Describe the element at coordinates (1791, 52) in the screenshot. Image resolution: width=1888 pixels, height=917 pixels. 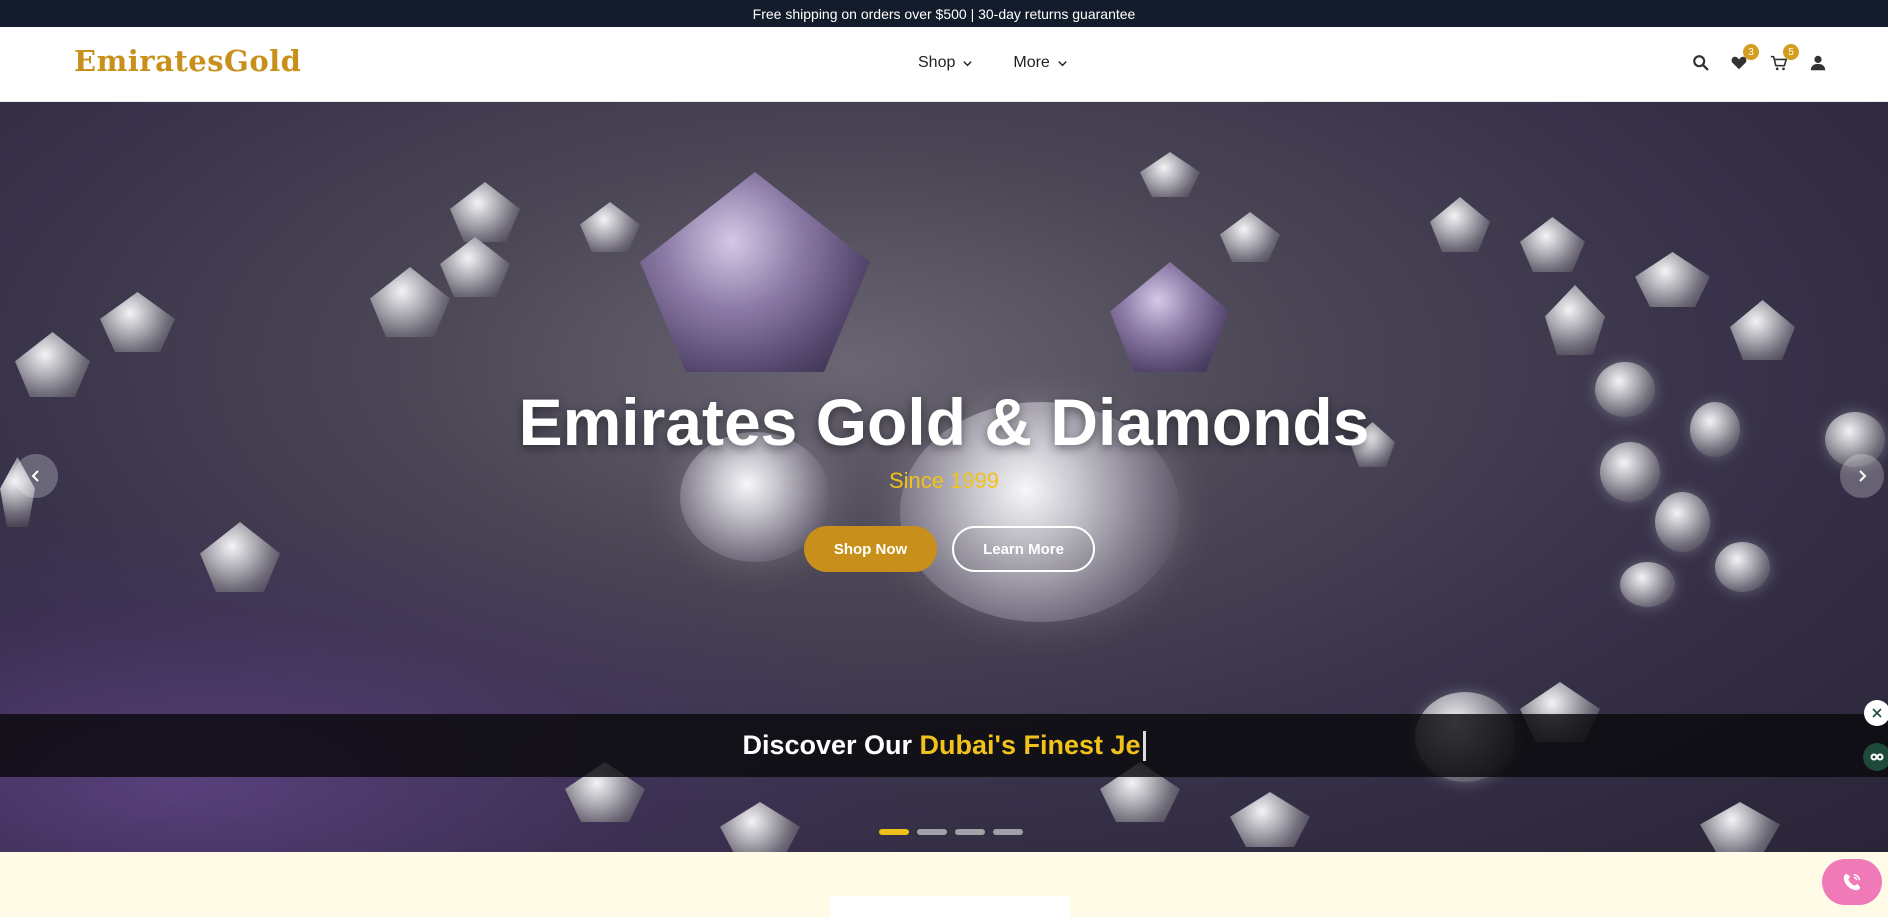
I see `cart-count-badge: 5` at that location.